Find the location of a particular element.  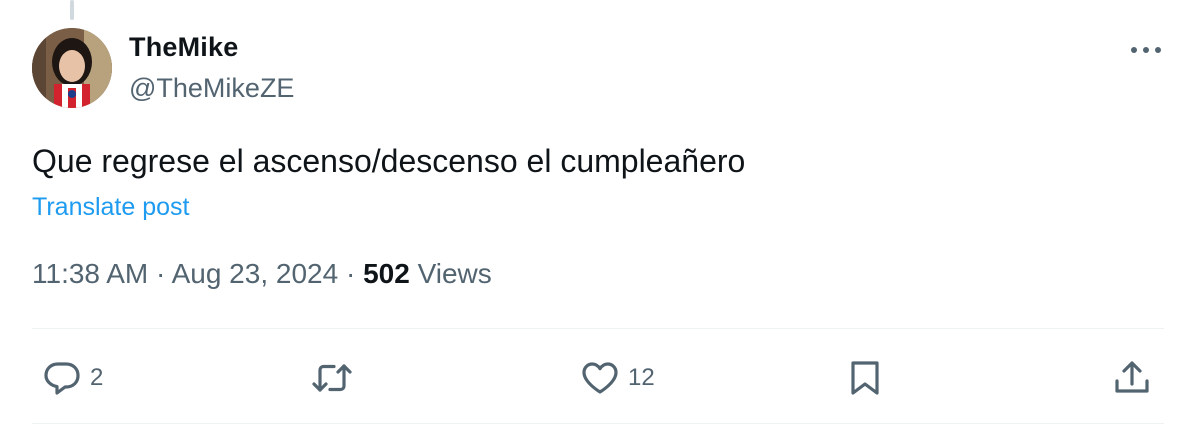

bookmark-icon is located at coordinates (865, 378).